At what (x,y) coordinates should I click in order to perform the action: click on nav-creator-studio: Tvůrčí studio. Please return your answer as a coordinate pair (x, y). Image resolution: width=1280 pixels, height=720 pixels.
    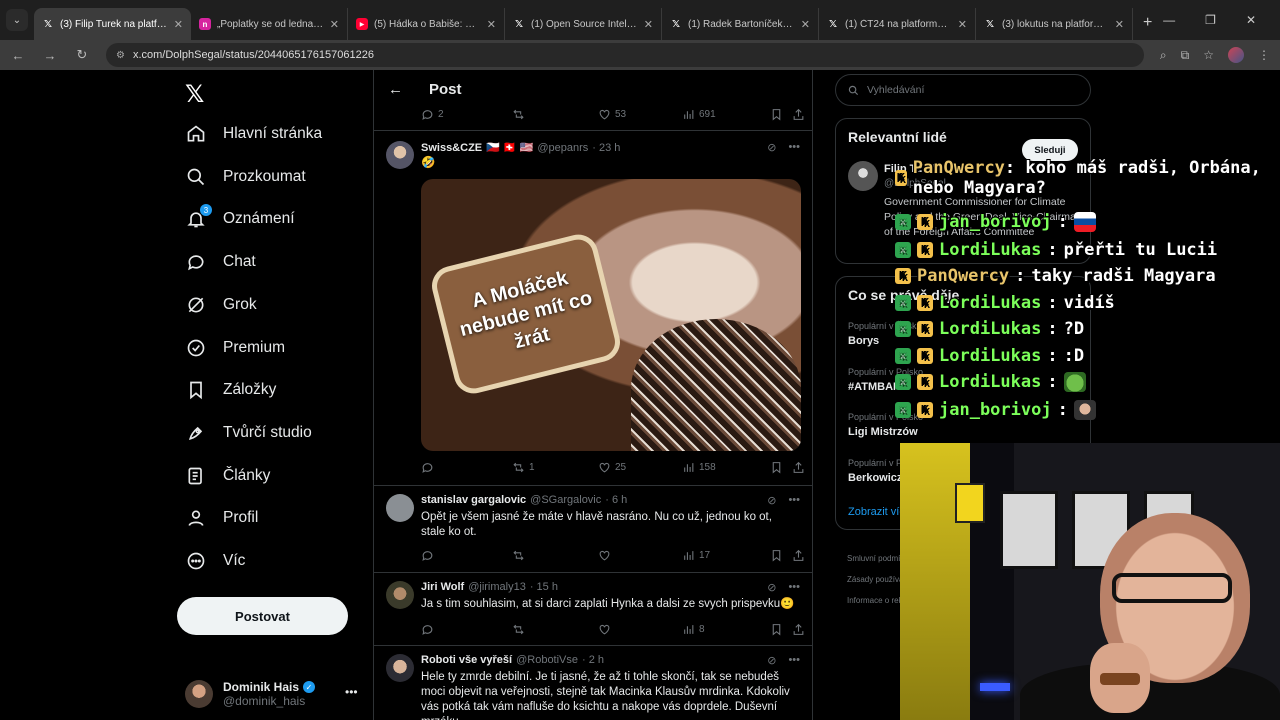
    Looking at the image, I should click on (248, 433).